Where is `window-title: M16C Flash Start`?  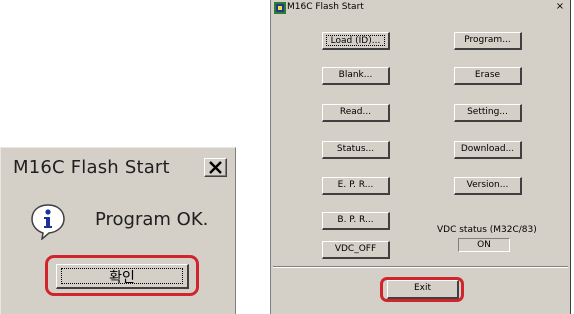
window-title: M16C Flash Start is located at coordinates (325, 7).